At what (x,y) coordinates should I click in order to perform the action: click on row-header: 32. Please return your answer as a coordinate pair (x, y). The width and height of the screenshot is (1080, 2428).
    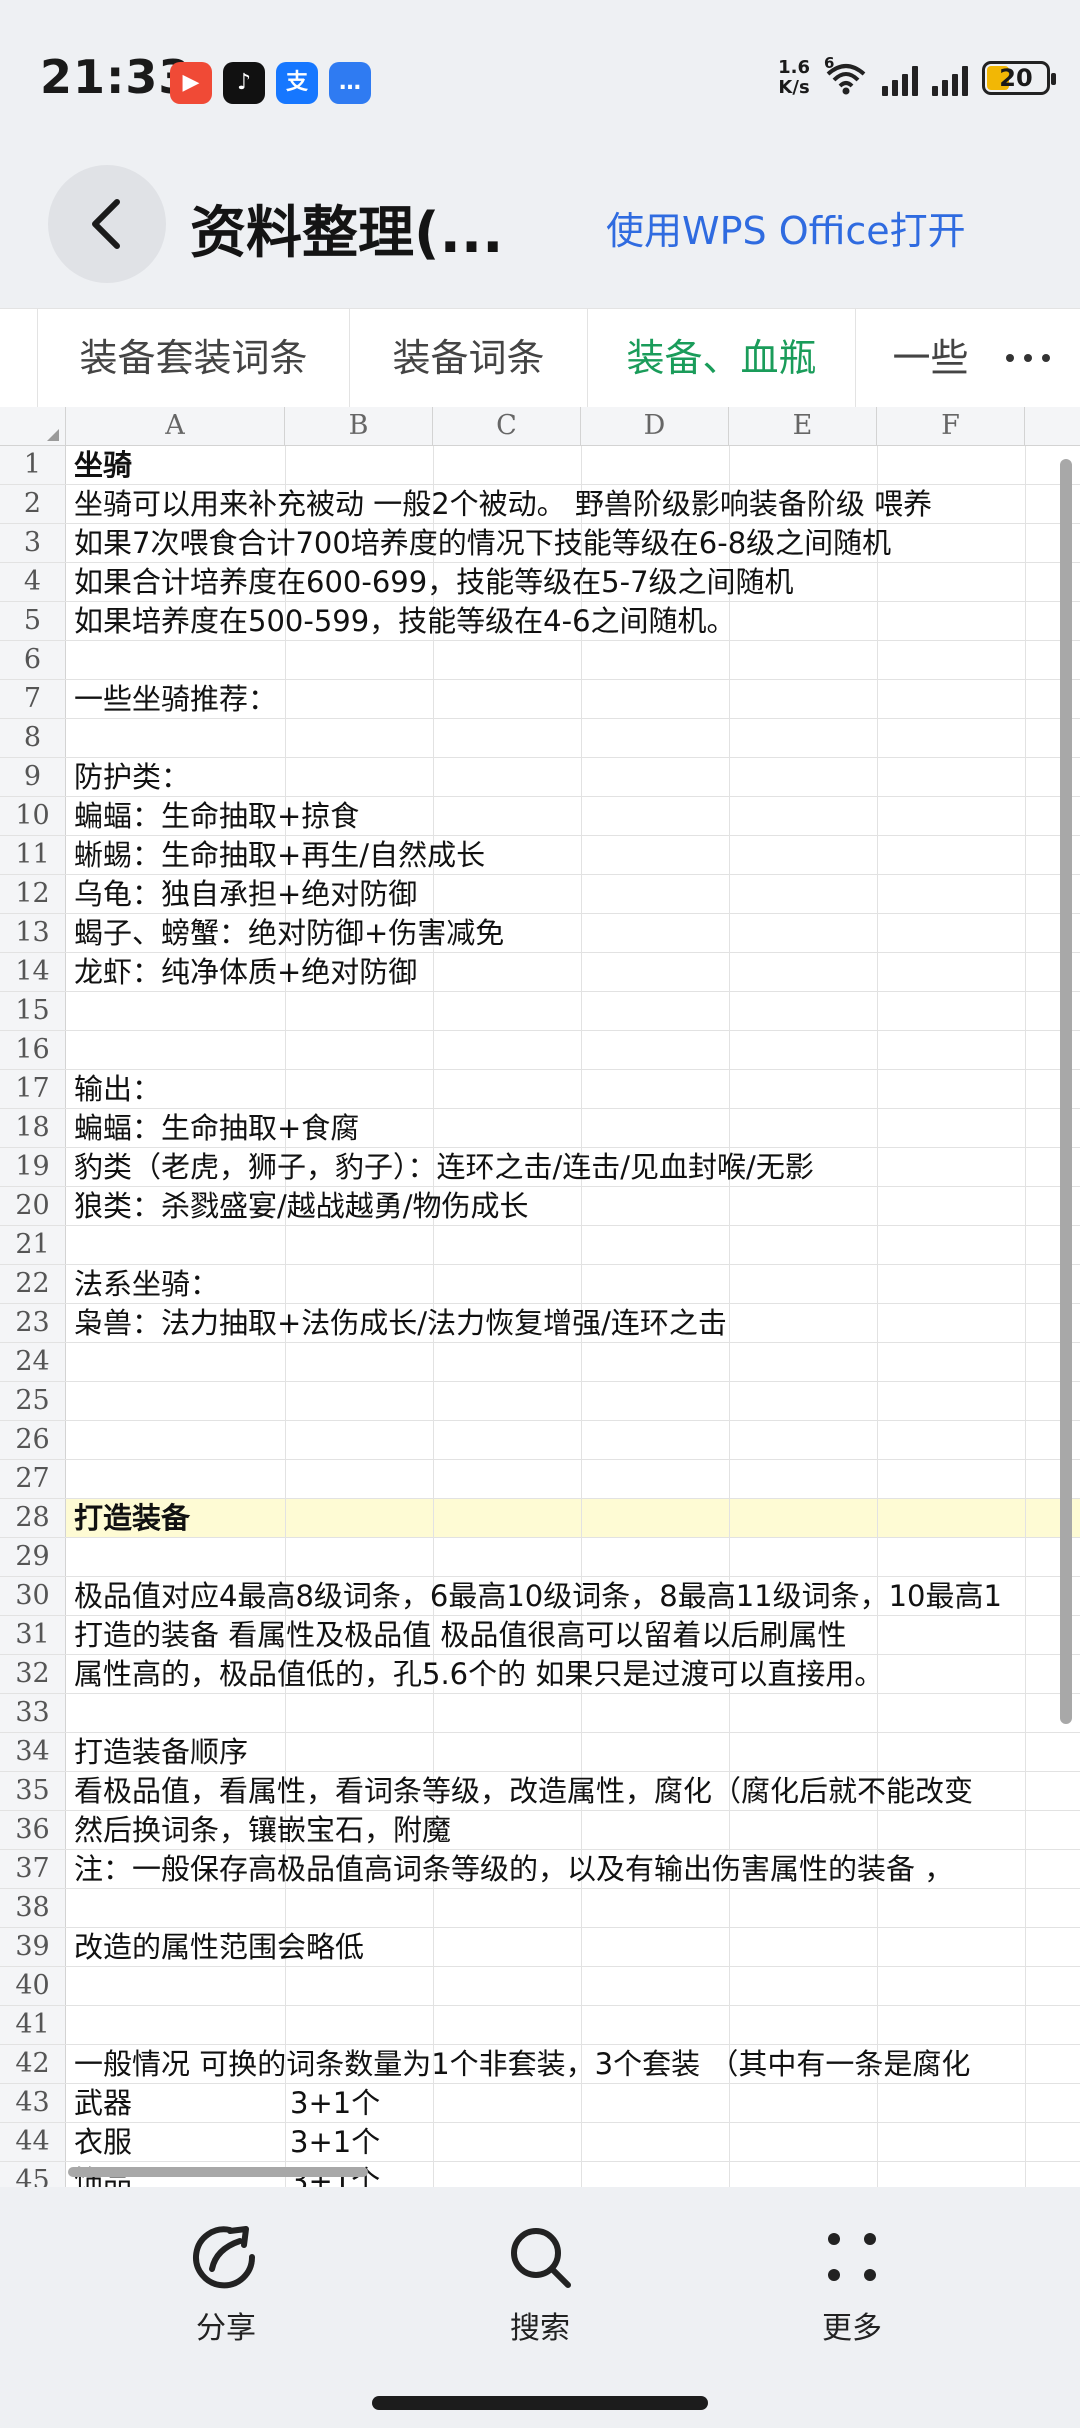
    Looking at the image, I should click on (33, 1674).